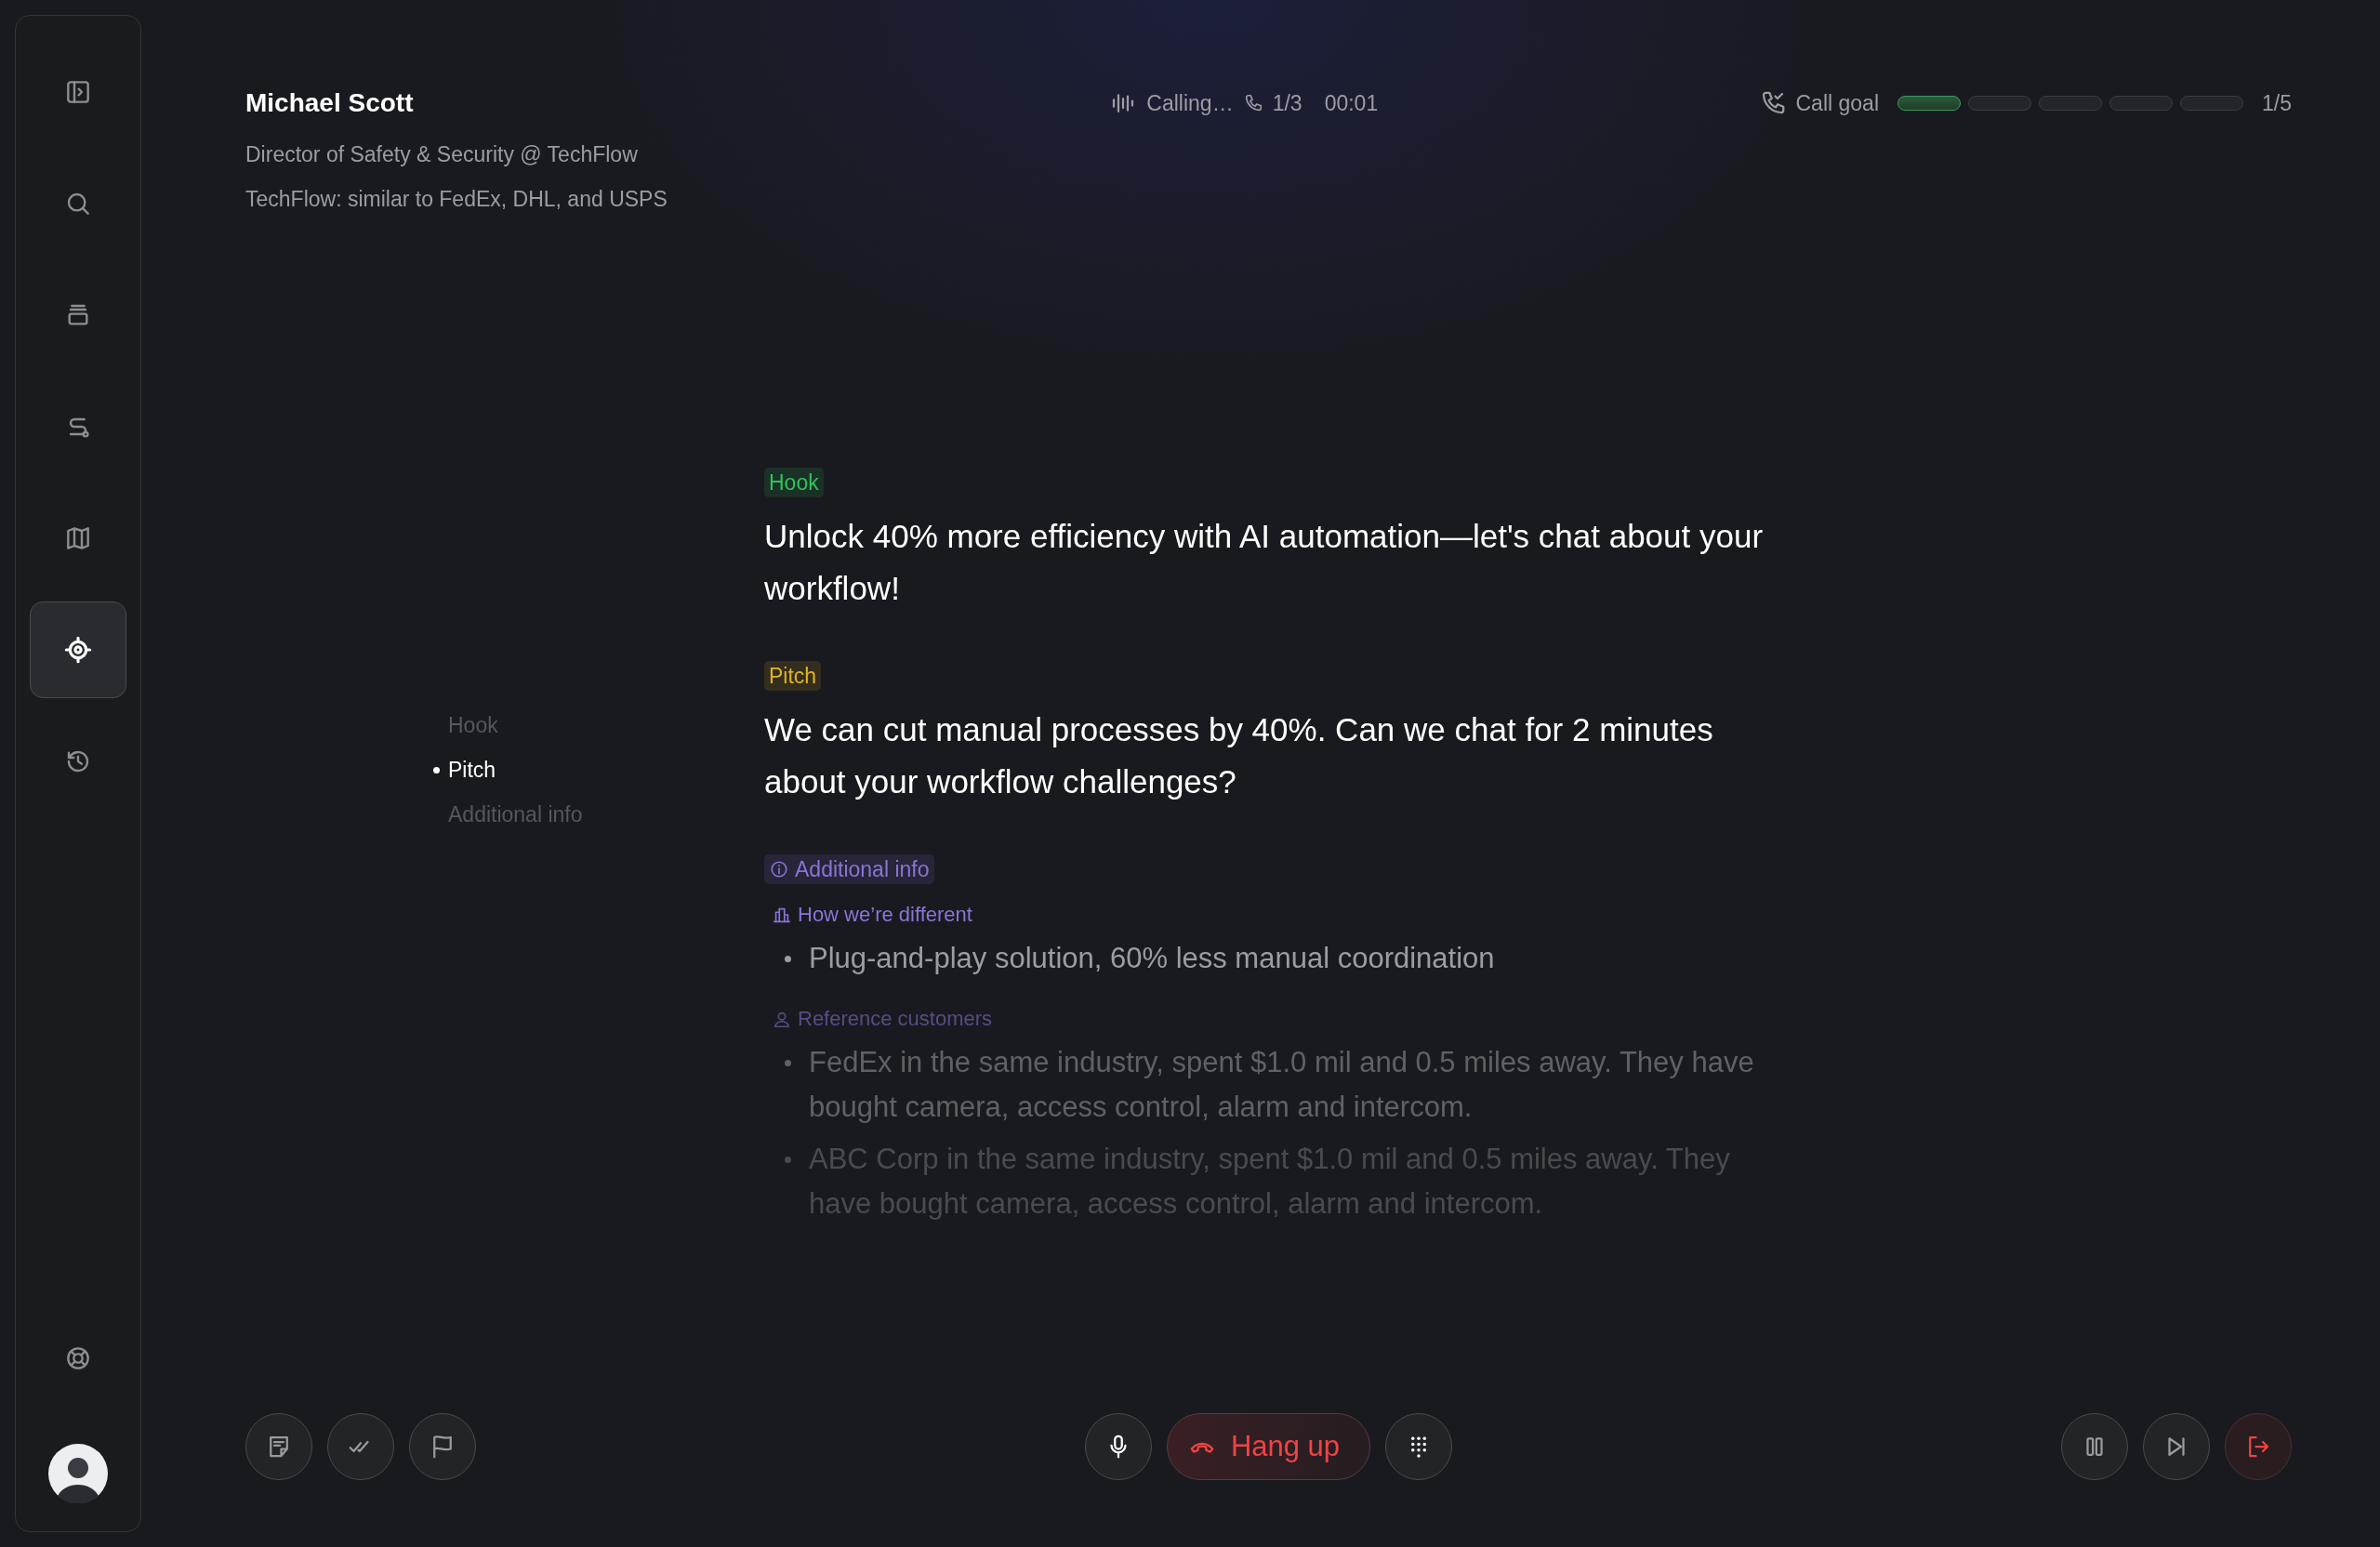 The width and height of the screenshot is (2380, 1547). I want to click on info-icon, so click(779, 869).